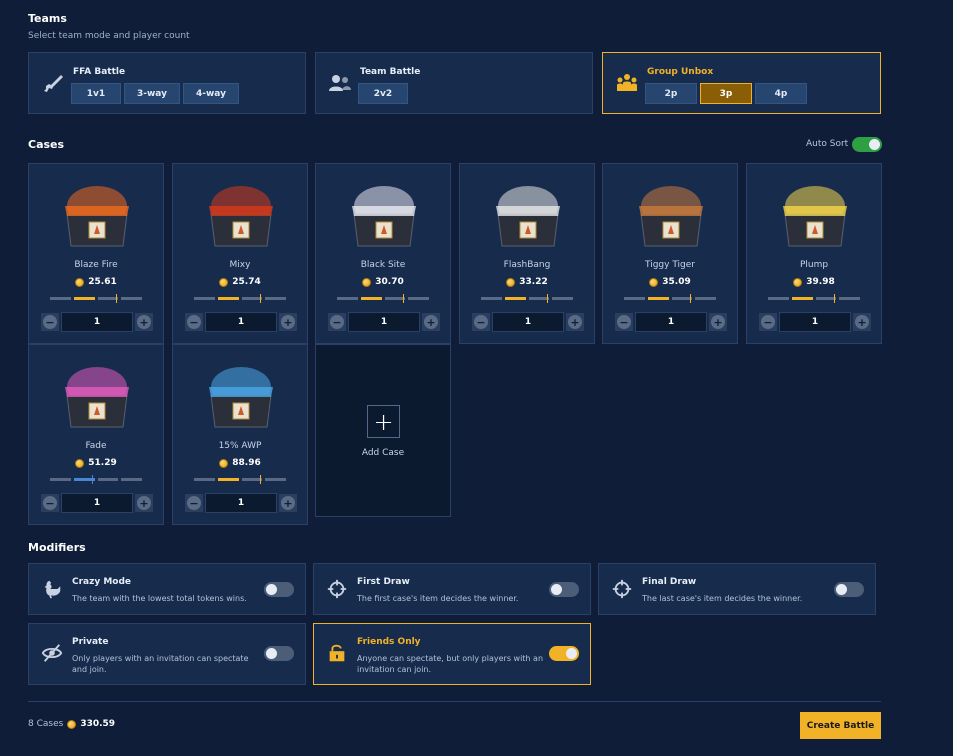 Image resolution: width=953 pixels, height=756 pixels. I want to click on add-case-button: + Add Case, so click(383, 430).